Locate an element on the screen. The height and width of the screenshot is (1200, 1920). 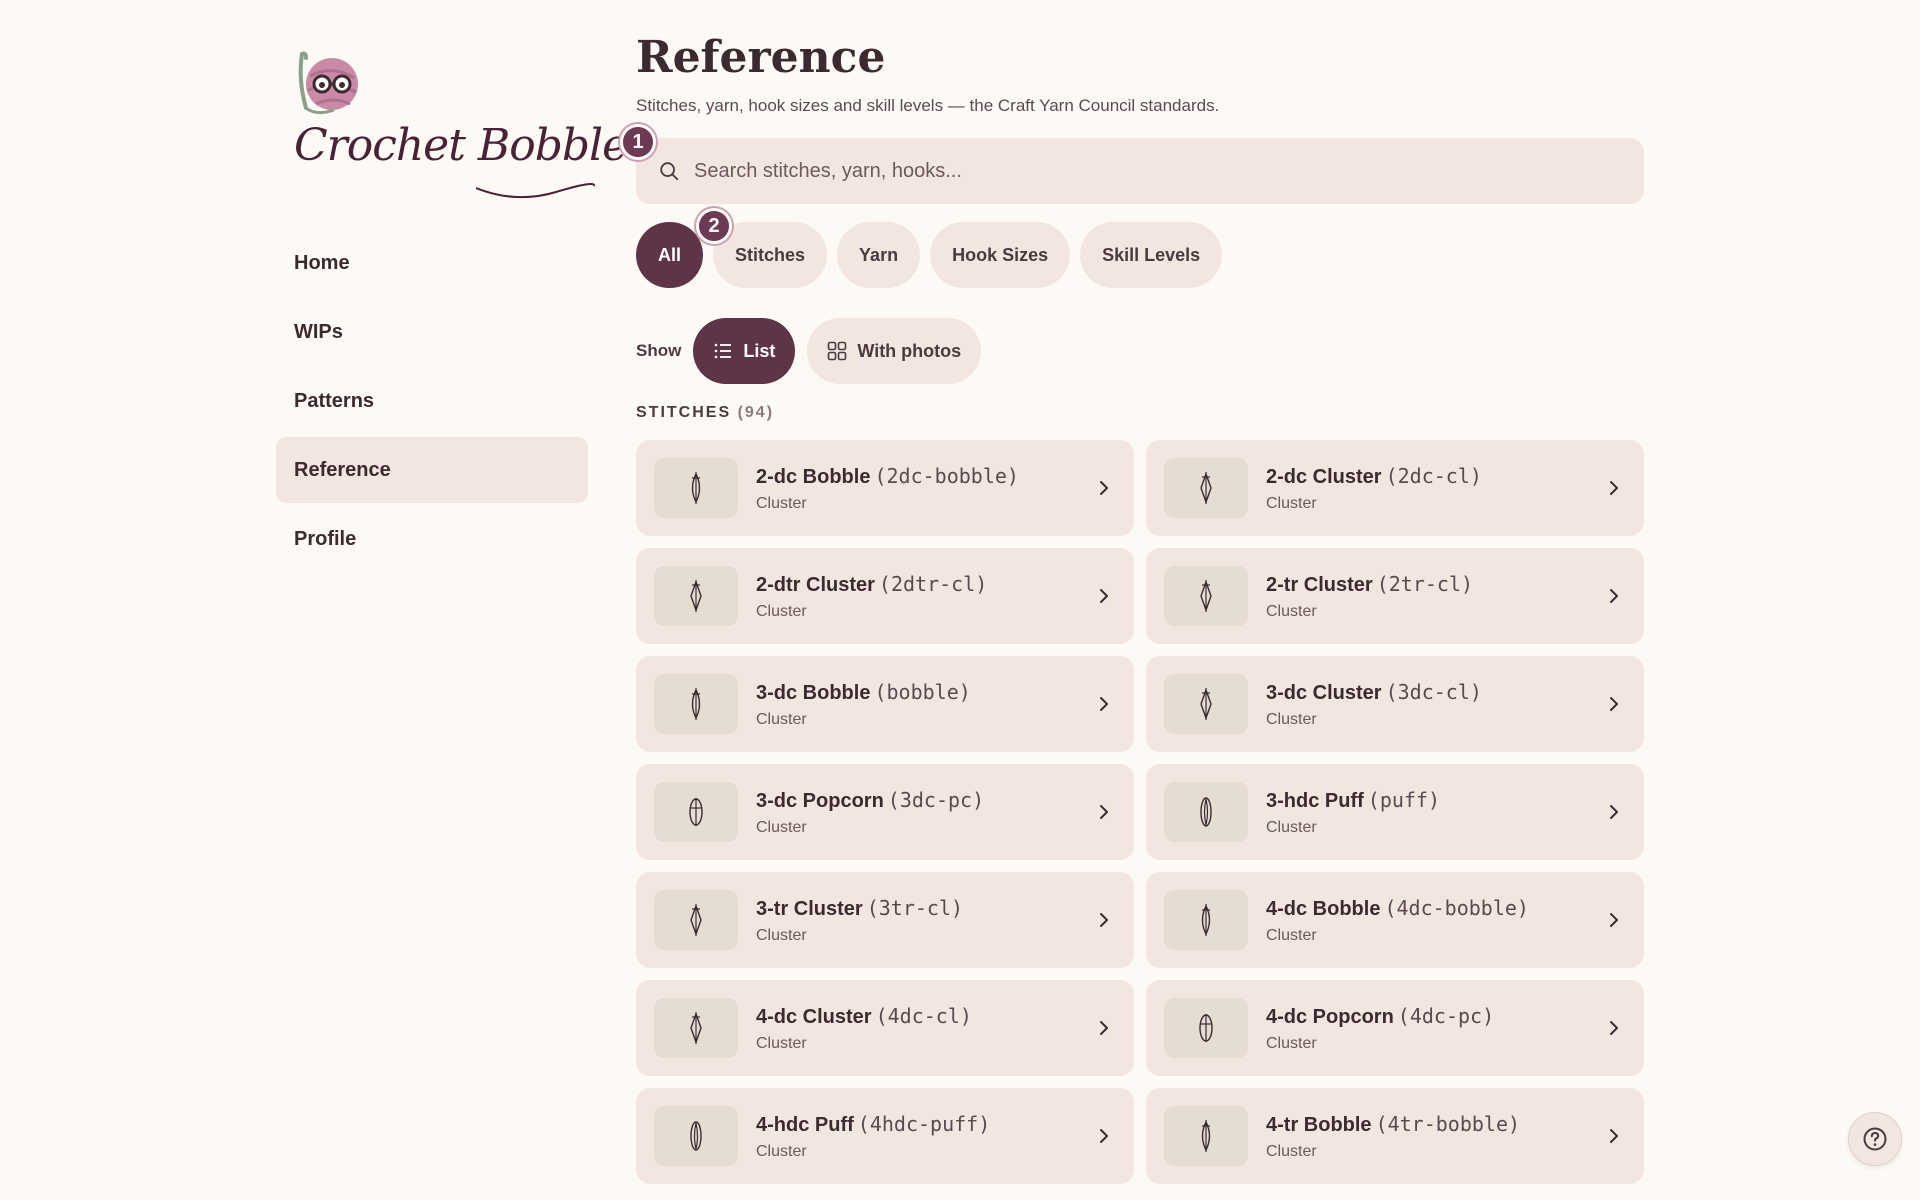
stitch-card: 3-hdc Puff (puff) Cluster is located at coordinates (1395, 812).